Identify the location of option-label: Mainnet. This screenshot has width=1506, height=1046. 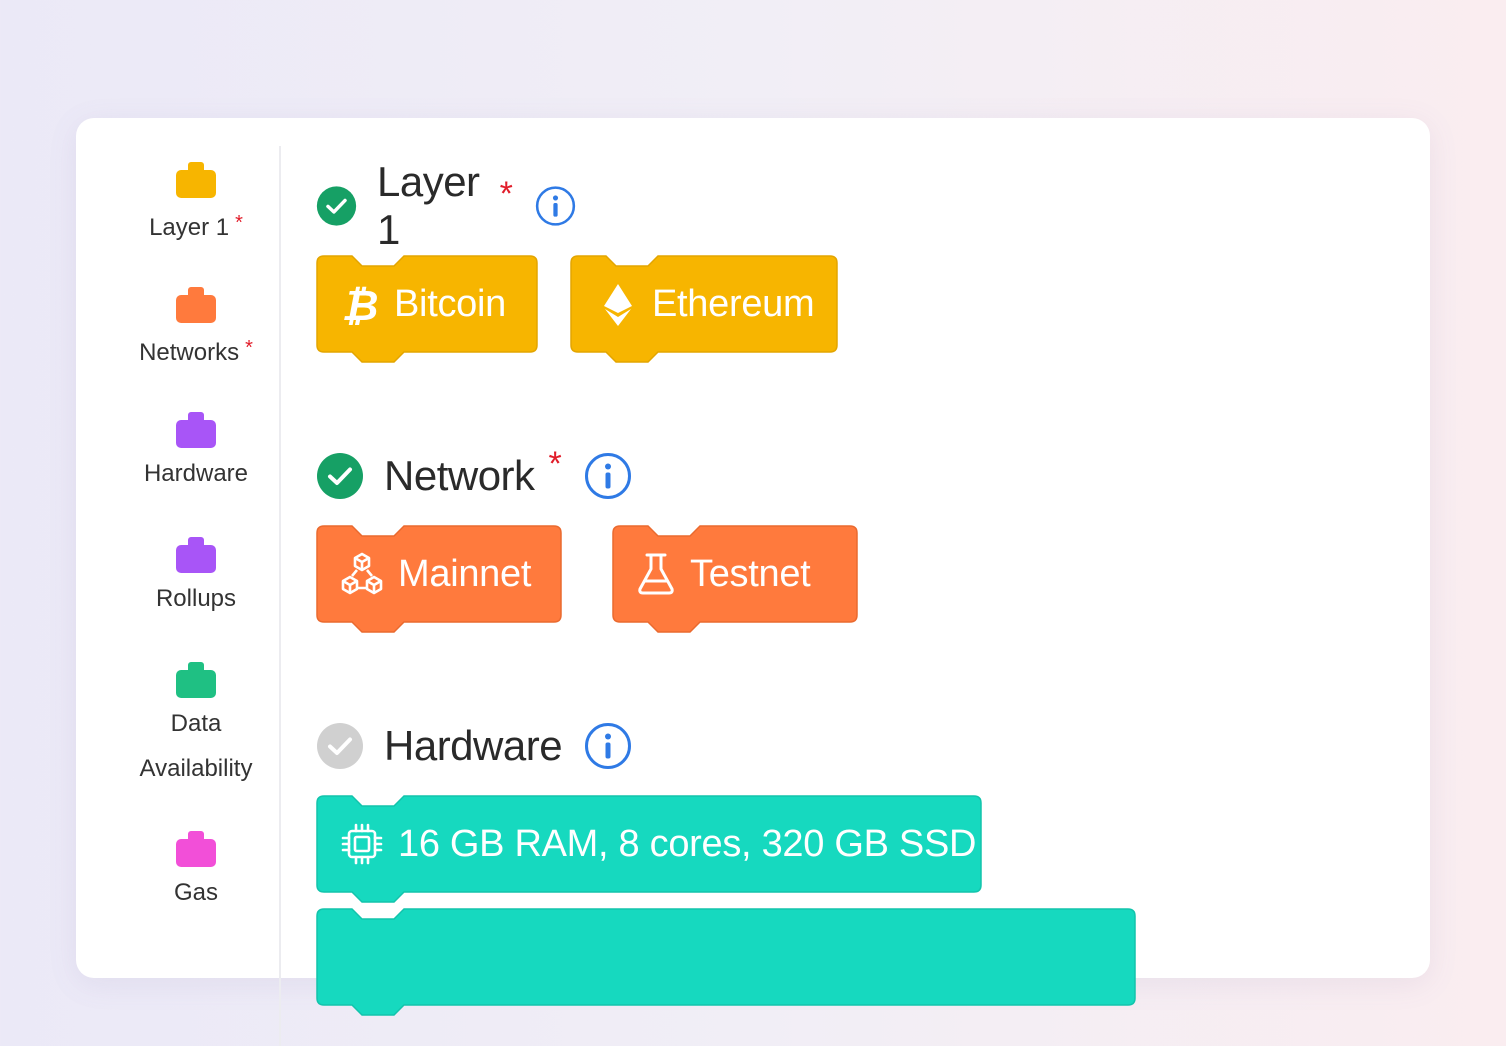
(465, 573).